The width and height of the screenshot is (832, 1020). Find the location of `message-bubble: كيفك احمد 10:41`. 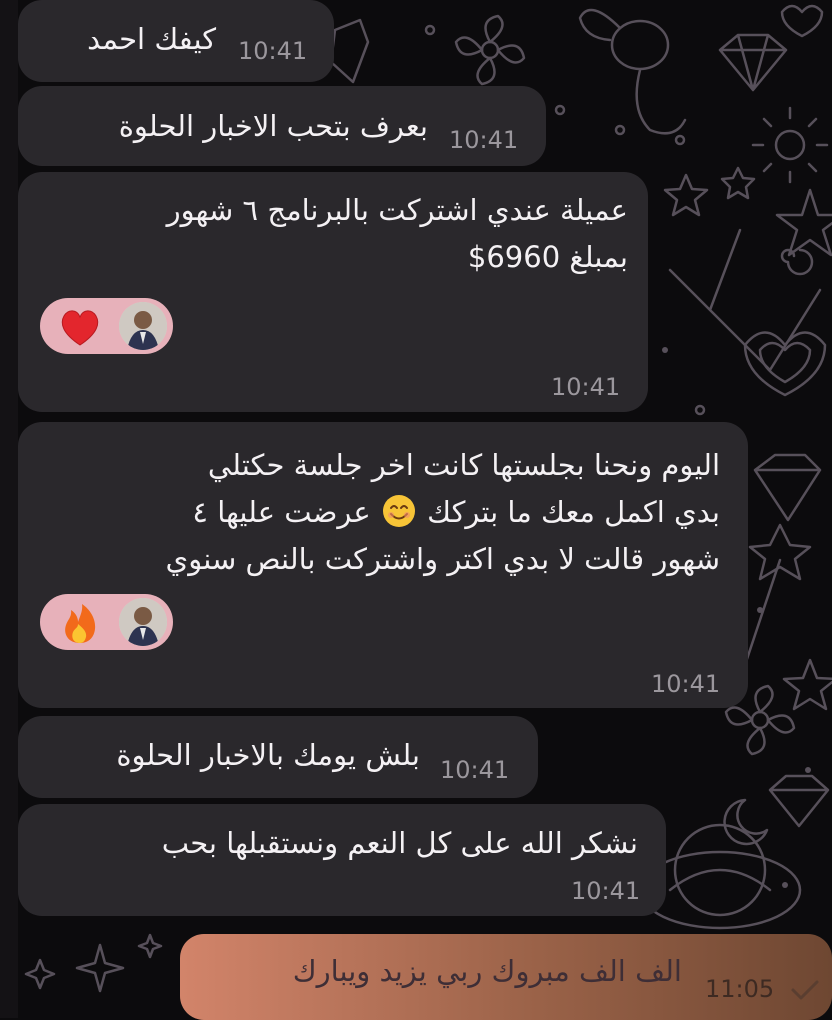

message-bubble: كيفك احمد 10:41 is located at coordinates (176, 41).